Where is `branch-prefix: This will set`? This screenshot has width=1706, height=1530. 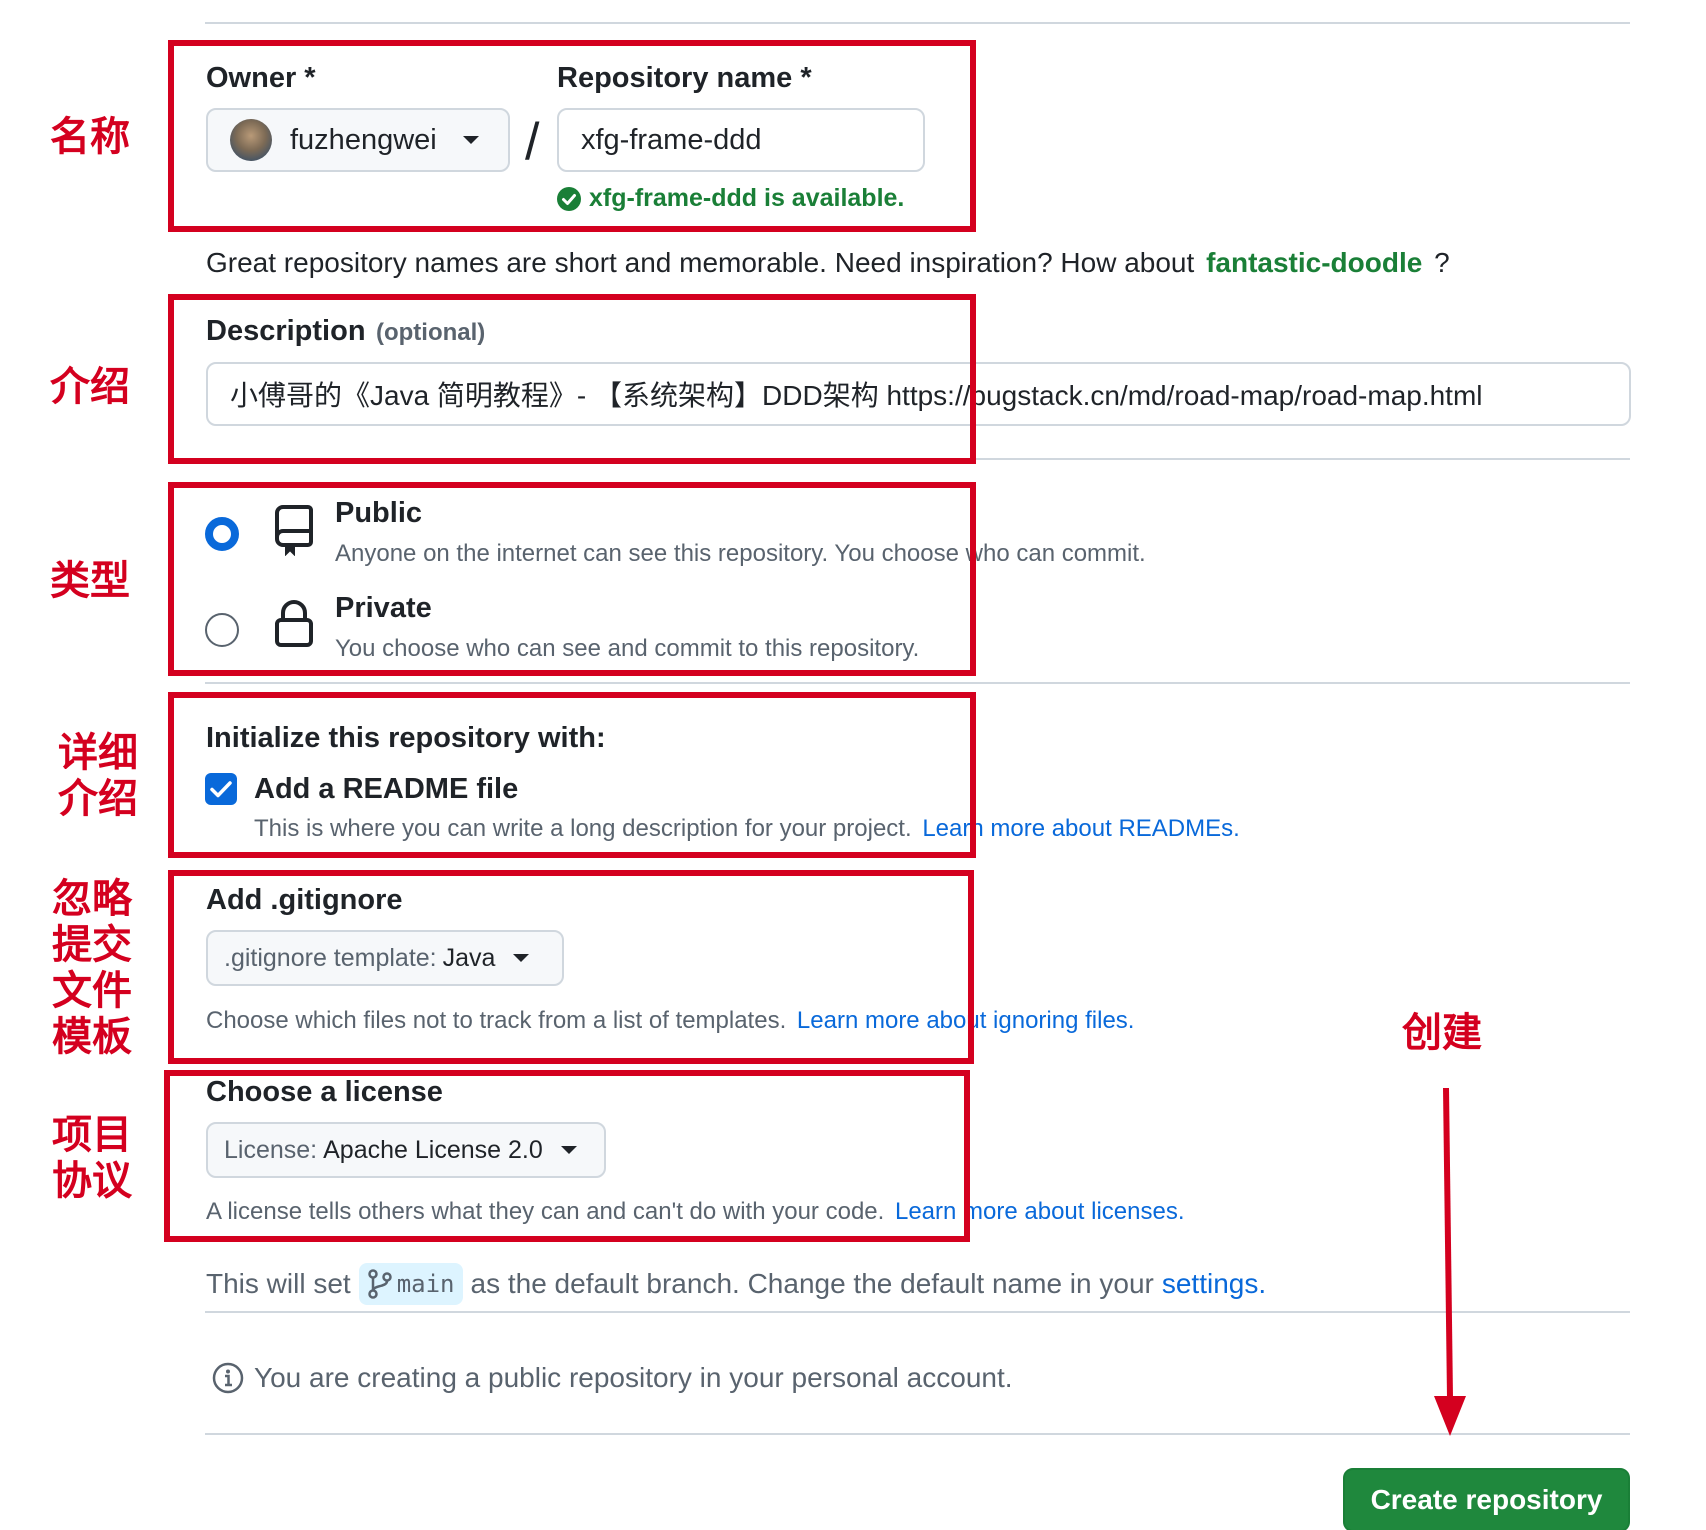
branch-prefix: This will set is located at coordinates (278, 1283).